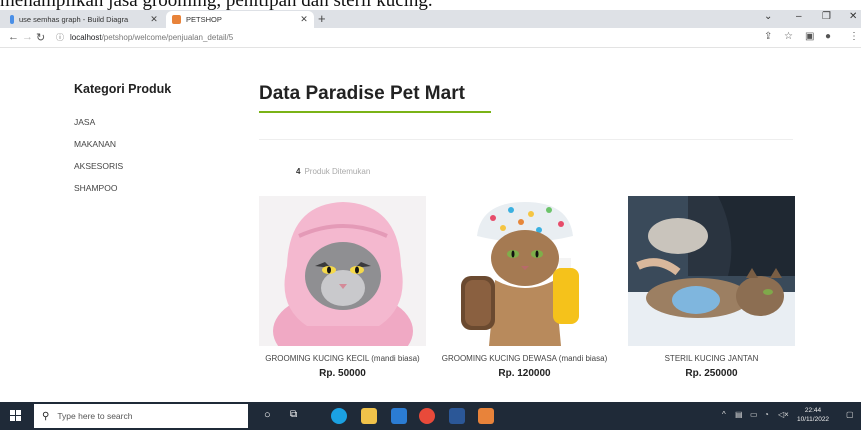 Image resolution: width=861 pixels, height=430 pixels. Describe the element at coordinates (850, 414) in the screenshot. I see `notification-icon: ▢` at that location.